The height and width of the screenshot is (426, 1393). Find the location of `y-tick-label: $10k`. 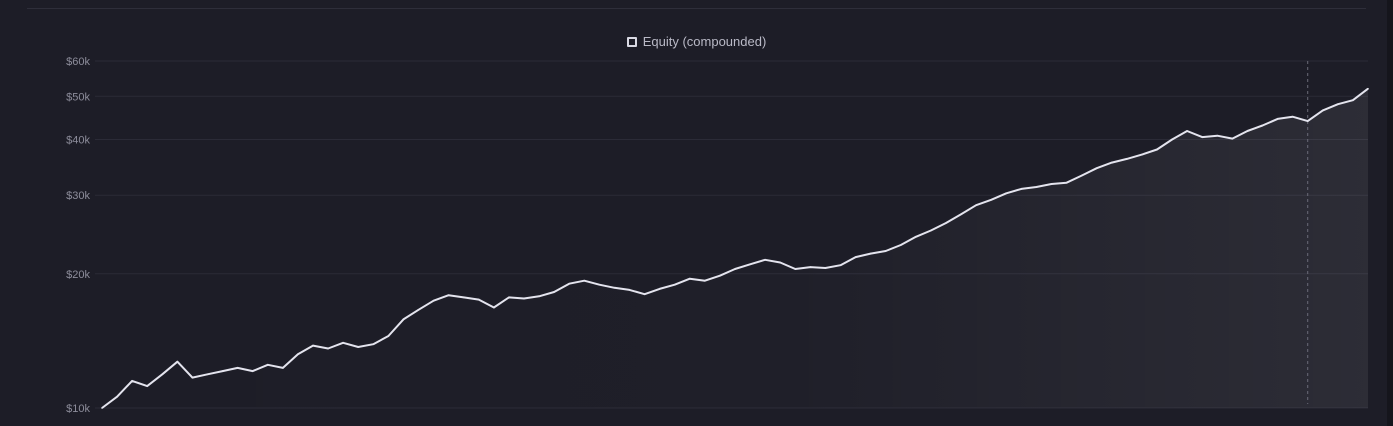

y-tick-label: $10k is located at coordinates (78, 409).